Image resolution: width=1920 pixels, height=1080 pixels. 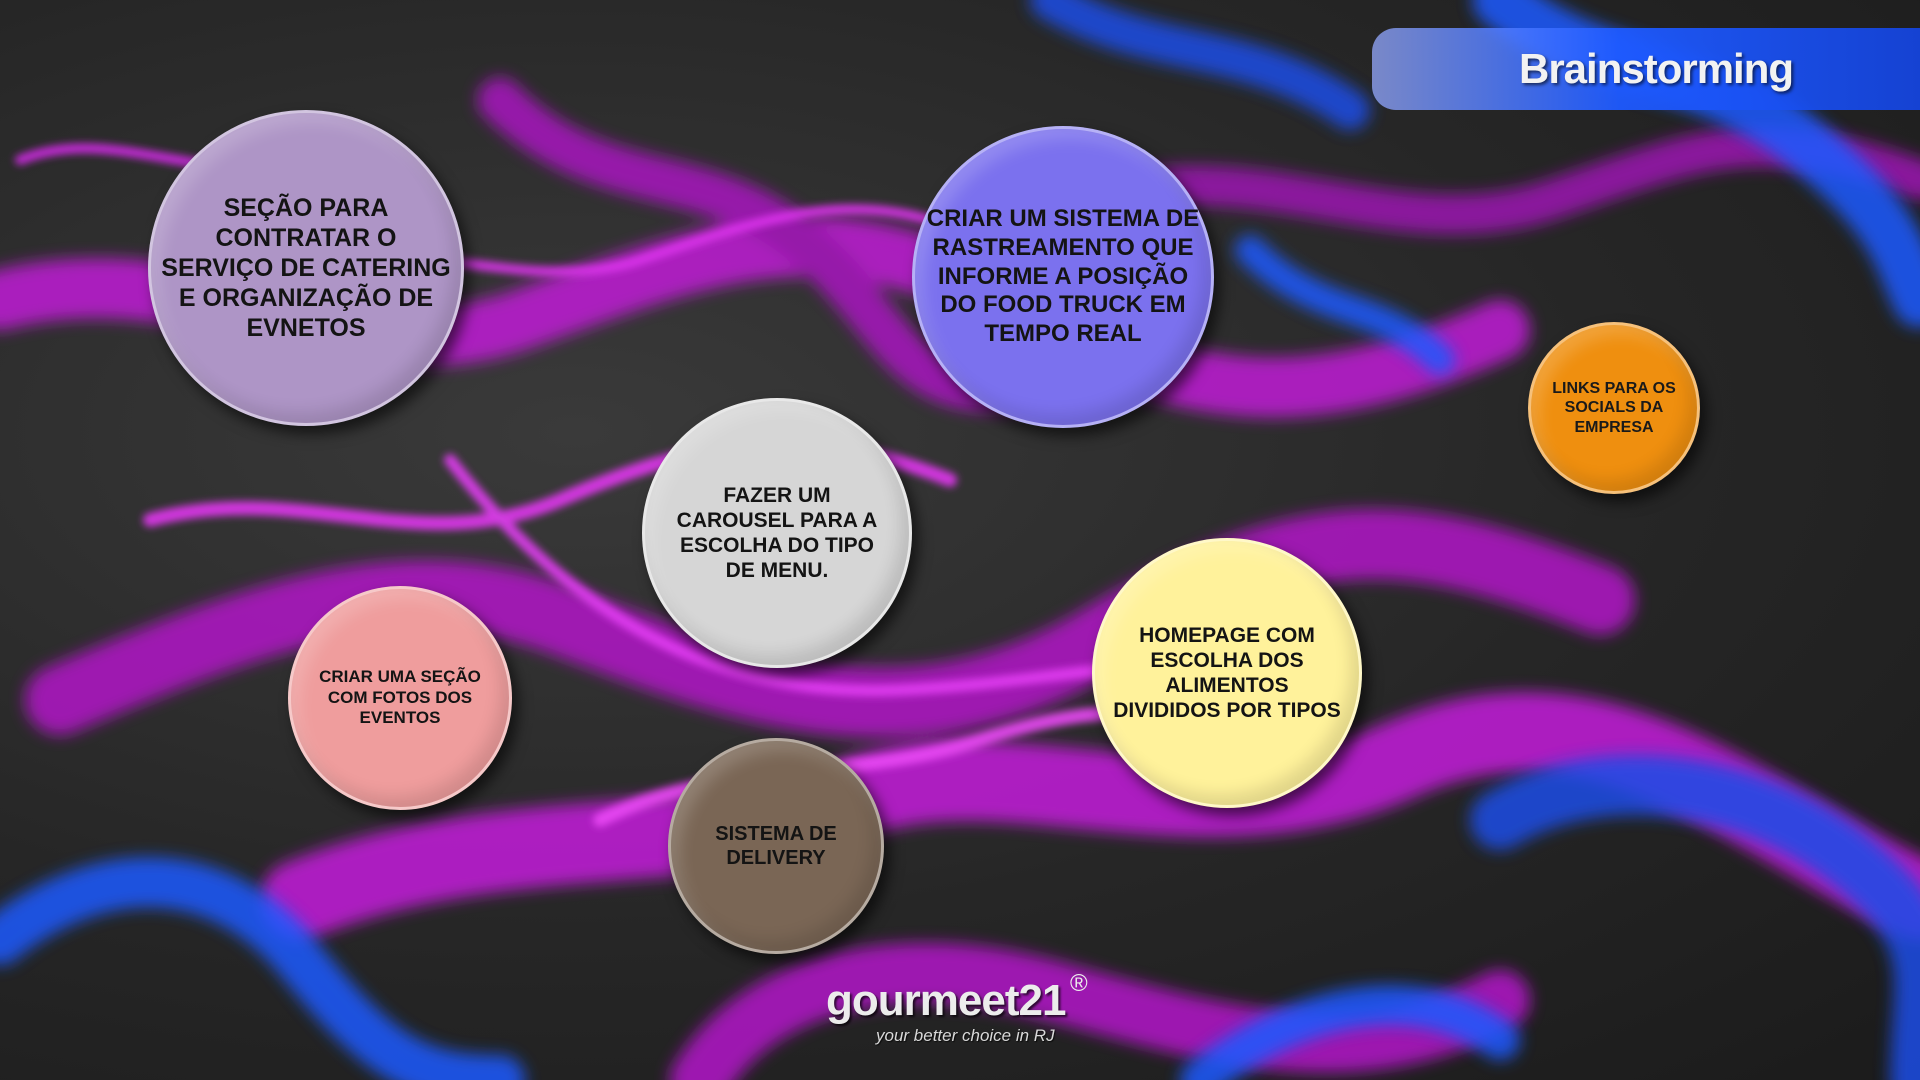 I want to click on idea-text: CRIAR UMA SEÇÃO COM FOTOS DOS EVENTOS, so click(x=400, y=697).